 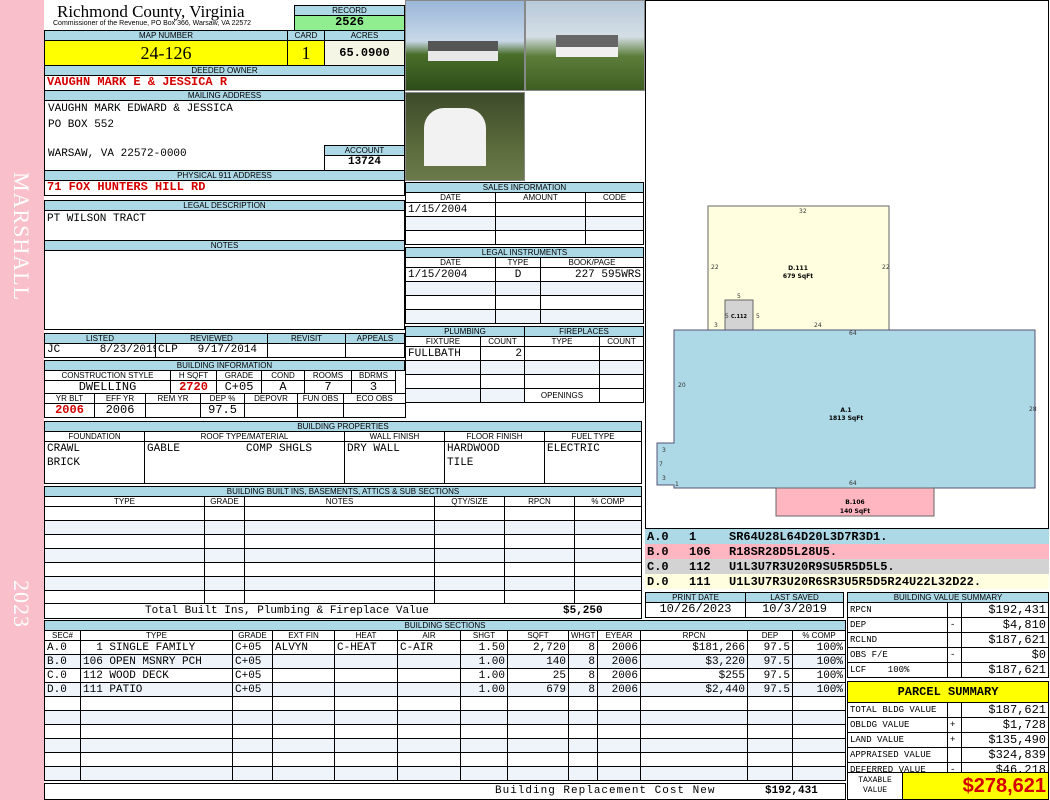 I want to click on table-cell: 2, so click(x=502, y=353).